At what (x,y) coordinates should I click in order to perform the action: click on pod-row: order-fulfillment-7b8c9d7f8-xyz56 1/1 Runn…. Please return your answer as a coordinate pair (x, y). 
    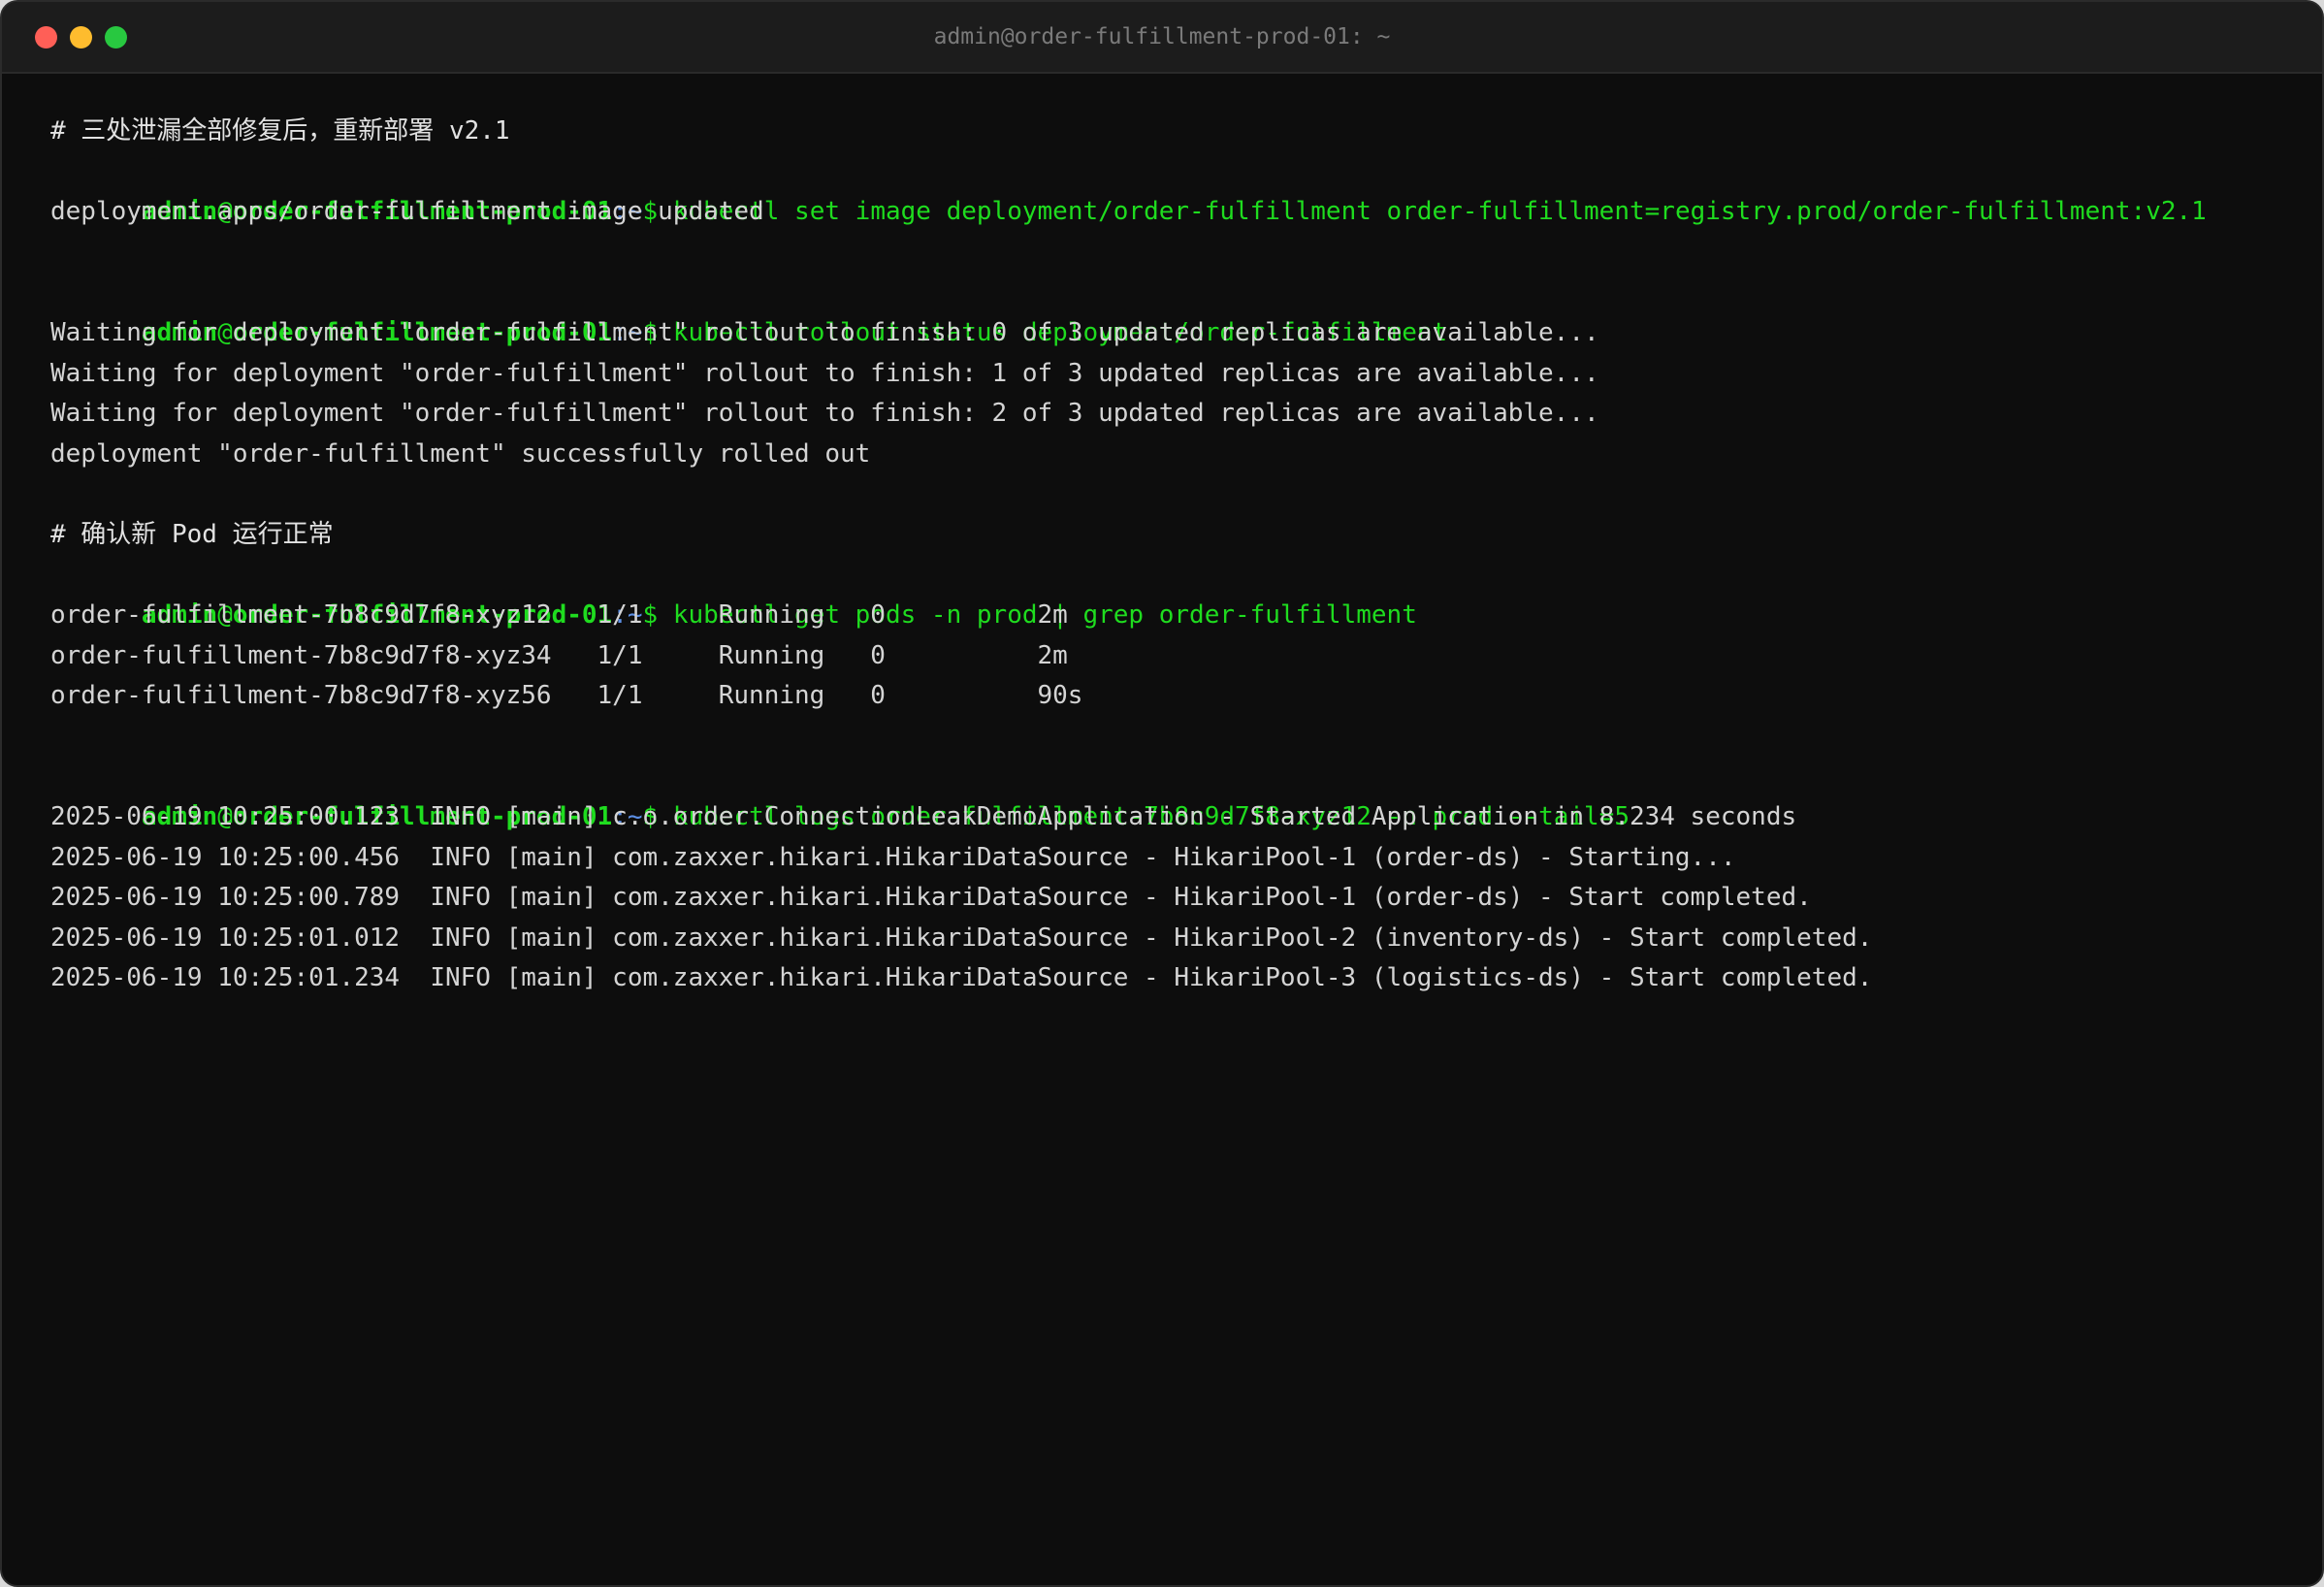
    Looking at the image, I should click on (1176, 696).